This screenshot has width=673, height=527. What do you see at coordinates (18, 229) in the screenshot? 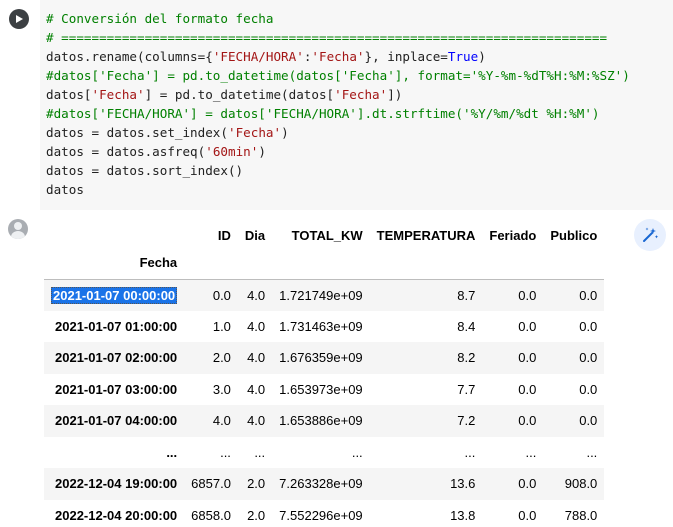
I see `user-avatar-icon` at bounding box center [18, 229].